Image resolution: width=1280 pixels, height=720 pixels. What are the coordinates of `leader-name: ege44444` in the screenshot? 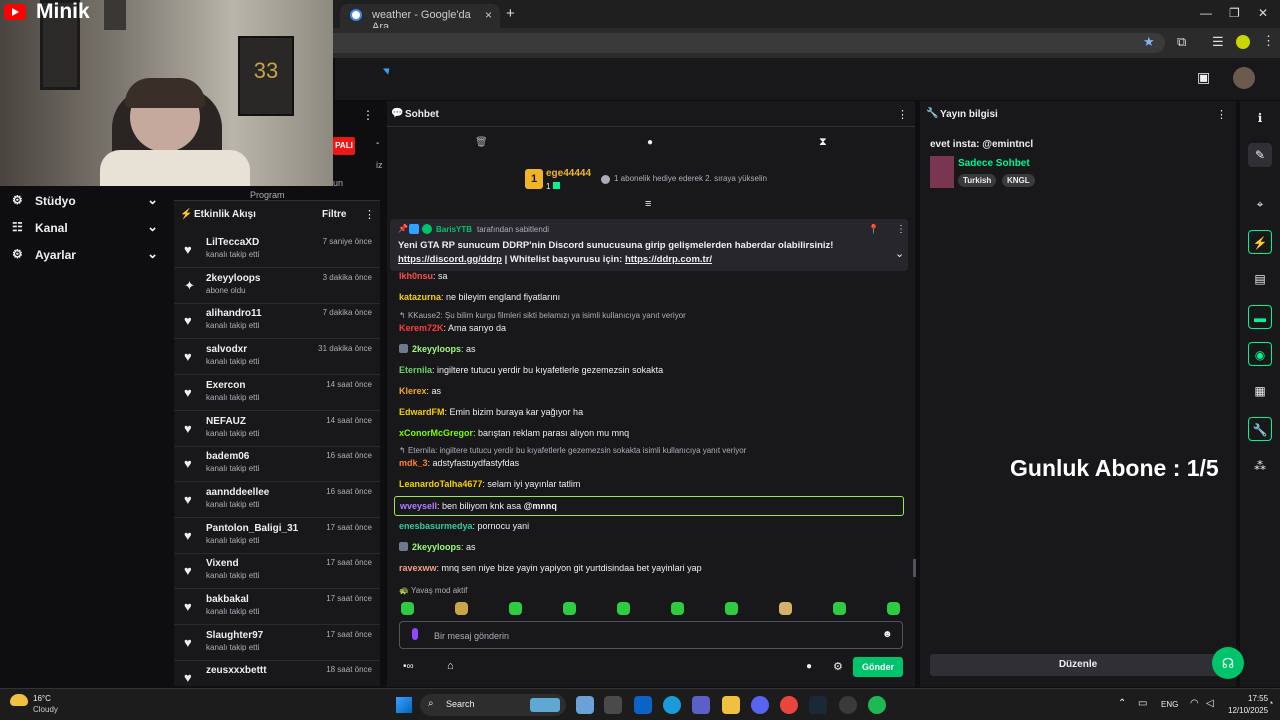 It's located at (568, 173).